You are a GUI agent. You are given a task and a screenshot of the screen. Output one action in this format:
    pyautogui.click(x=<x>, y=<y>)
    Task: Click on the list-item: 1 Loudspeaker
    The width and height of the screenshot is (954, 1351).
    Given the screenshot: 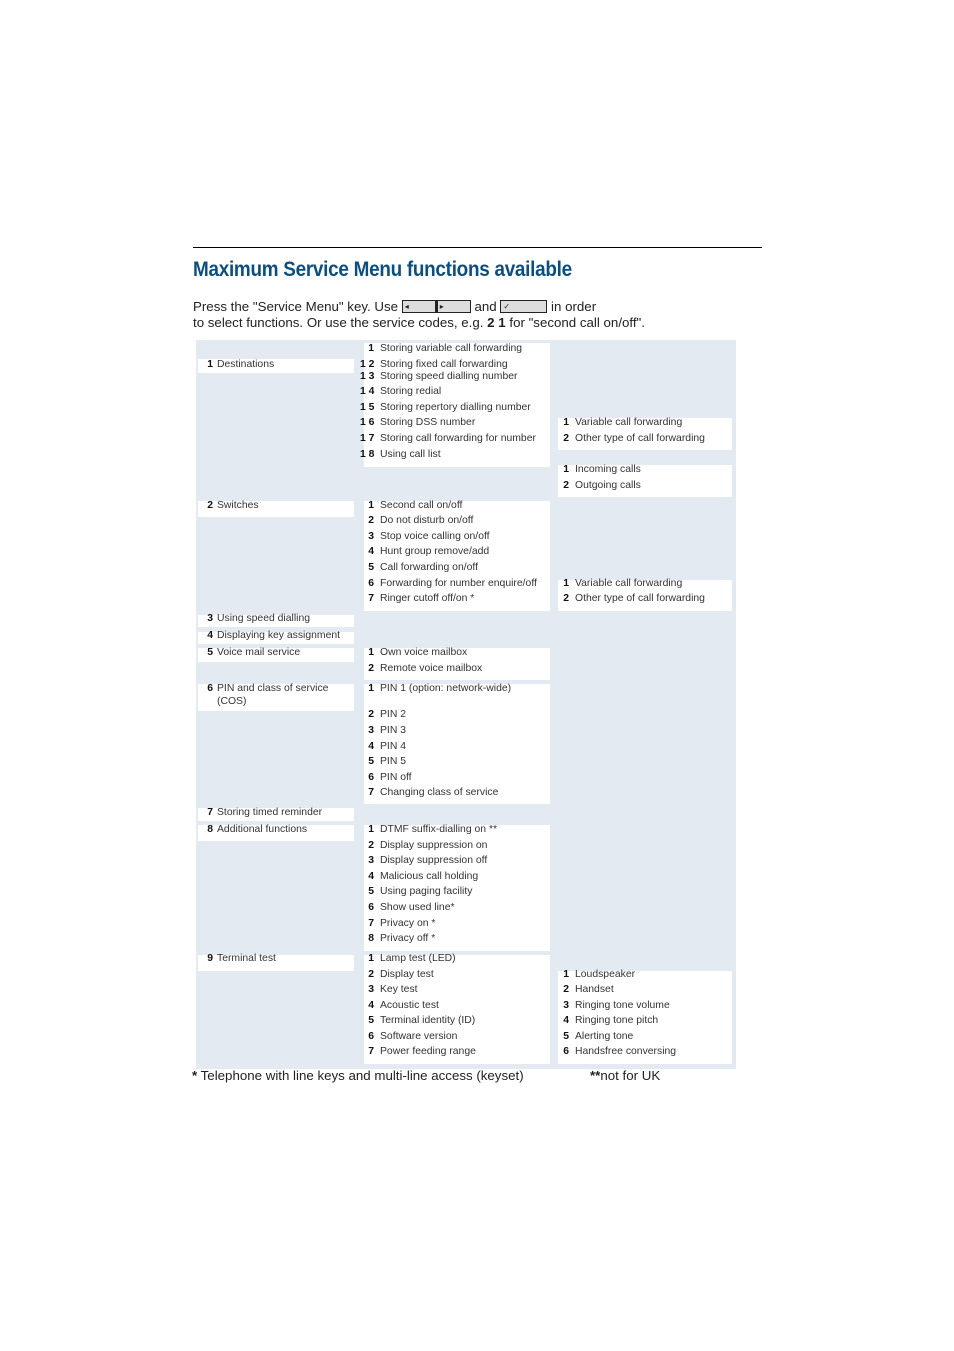 What is the action you would take?
    pyautogui.click(x=599, y=974)
    